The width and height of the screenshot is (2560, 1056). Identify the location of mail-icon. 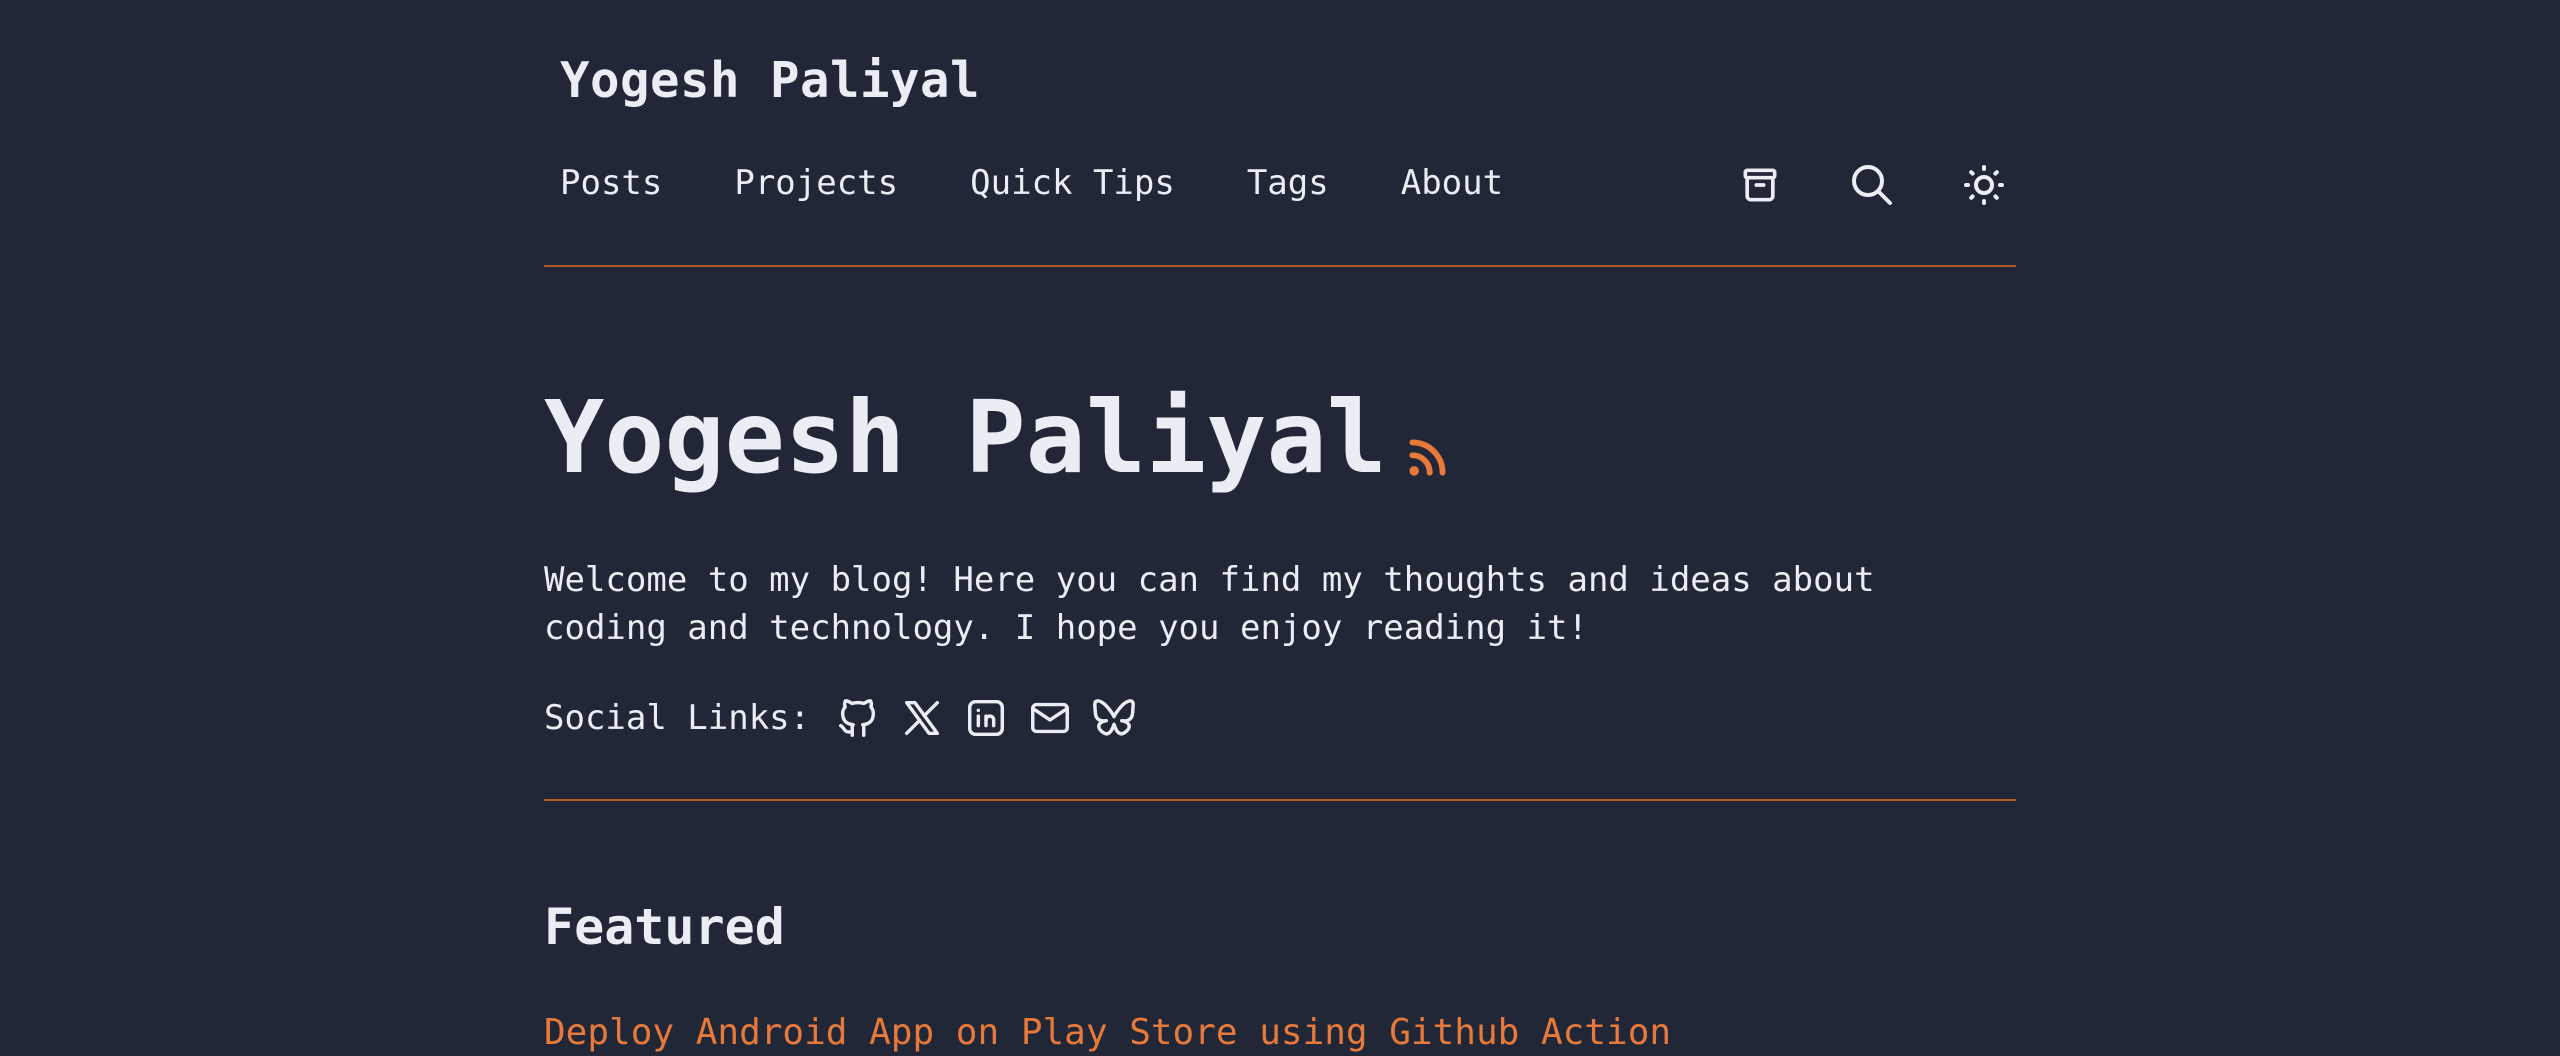
(1050, 718).